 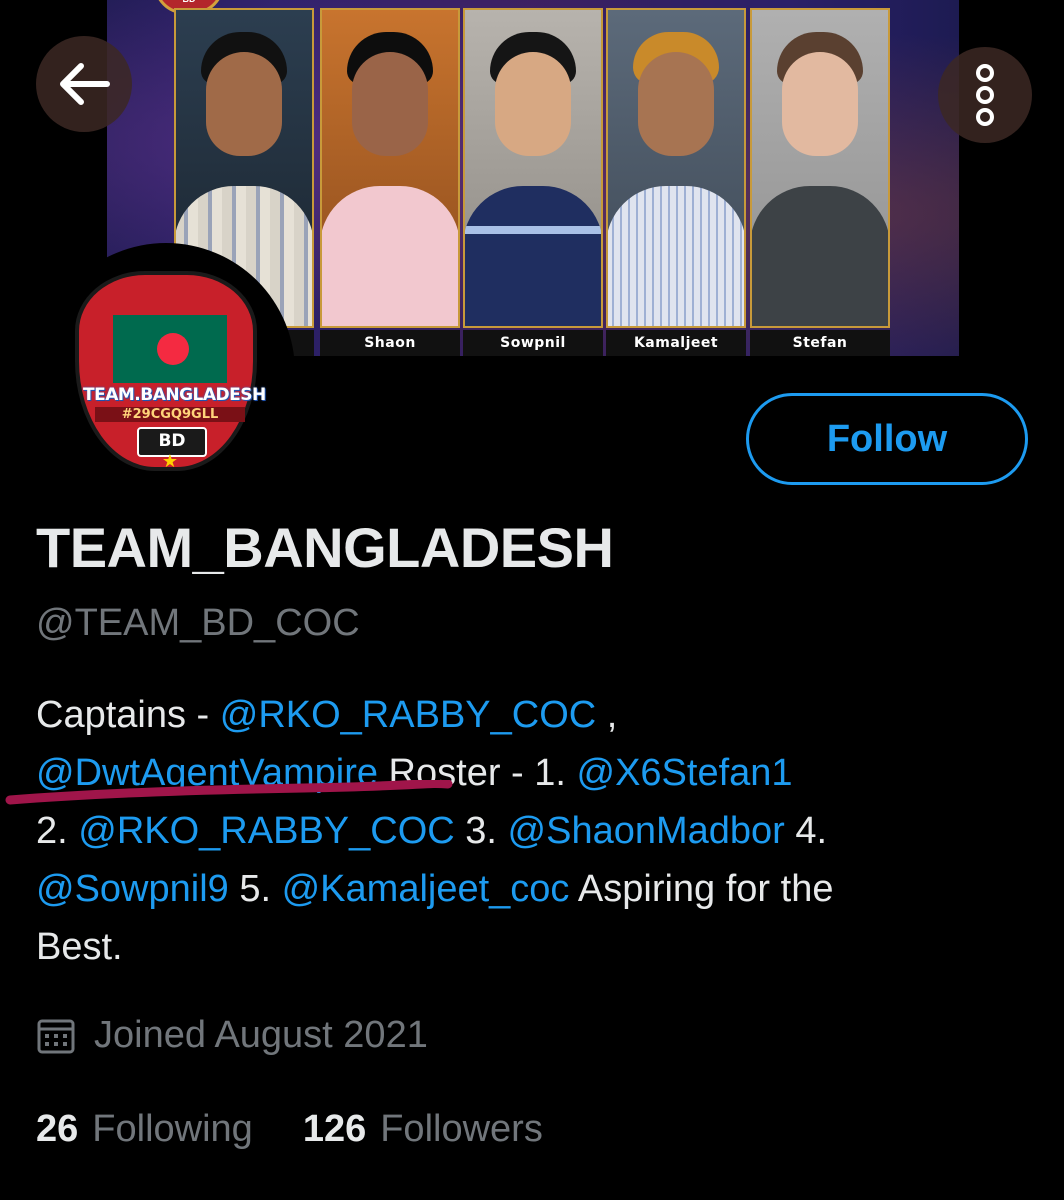 What do you see at coordinates (207, 773) in the screenshot?
I see `mention-link: @DwtAgentVampire` at bounding box center [207, 773].